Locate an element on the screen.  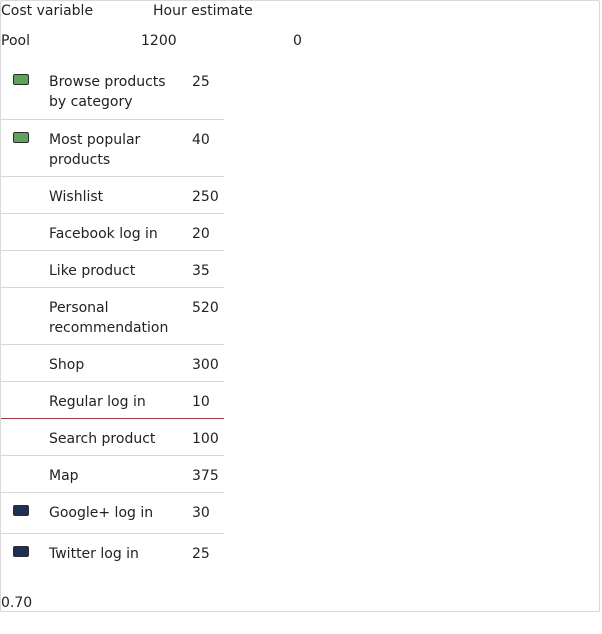
footer-value: 0.70 is located at coordinates (17, 603).